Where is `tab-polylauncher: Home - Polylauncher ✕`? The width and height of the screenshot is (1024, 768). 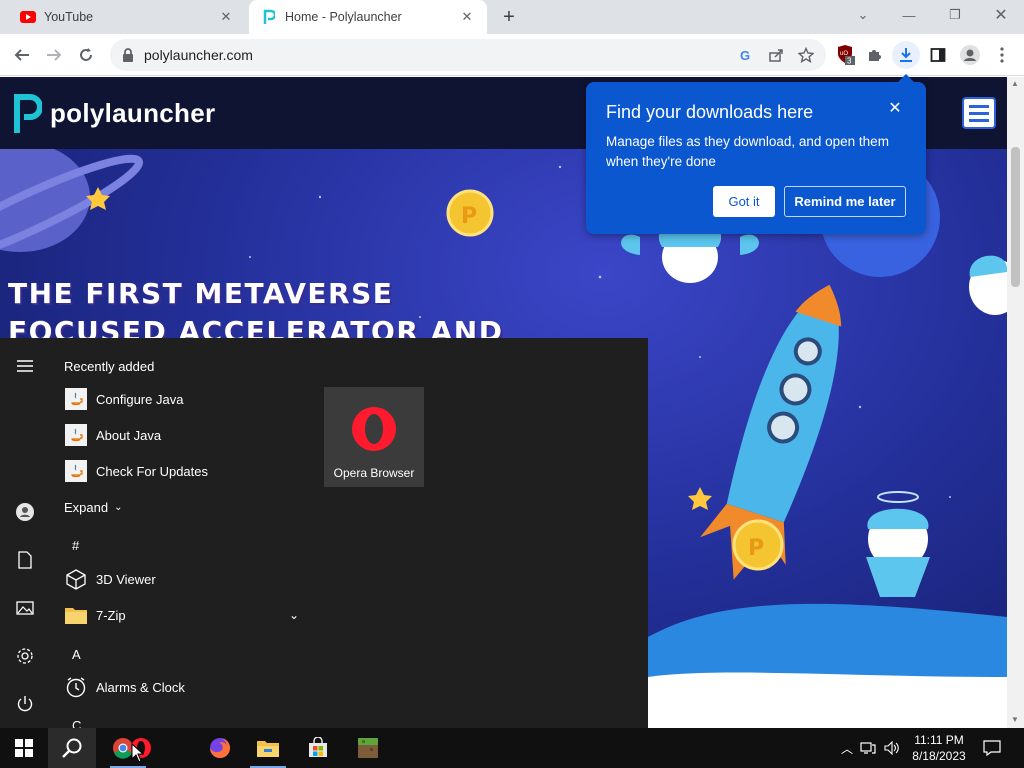
tab-polylauncher: Home - Polylauncher ✕ is located at coordinates (368, 17).